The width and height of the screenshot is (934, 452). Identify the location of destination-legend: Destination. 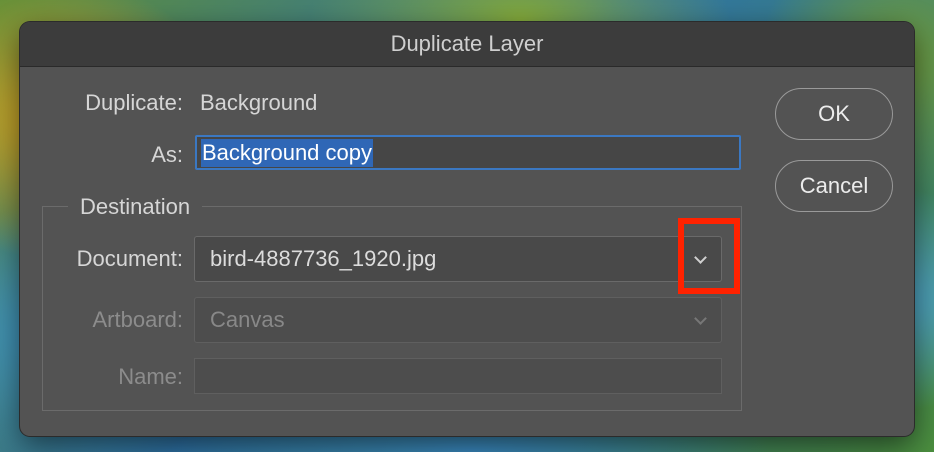
(135, 207).